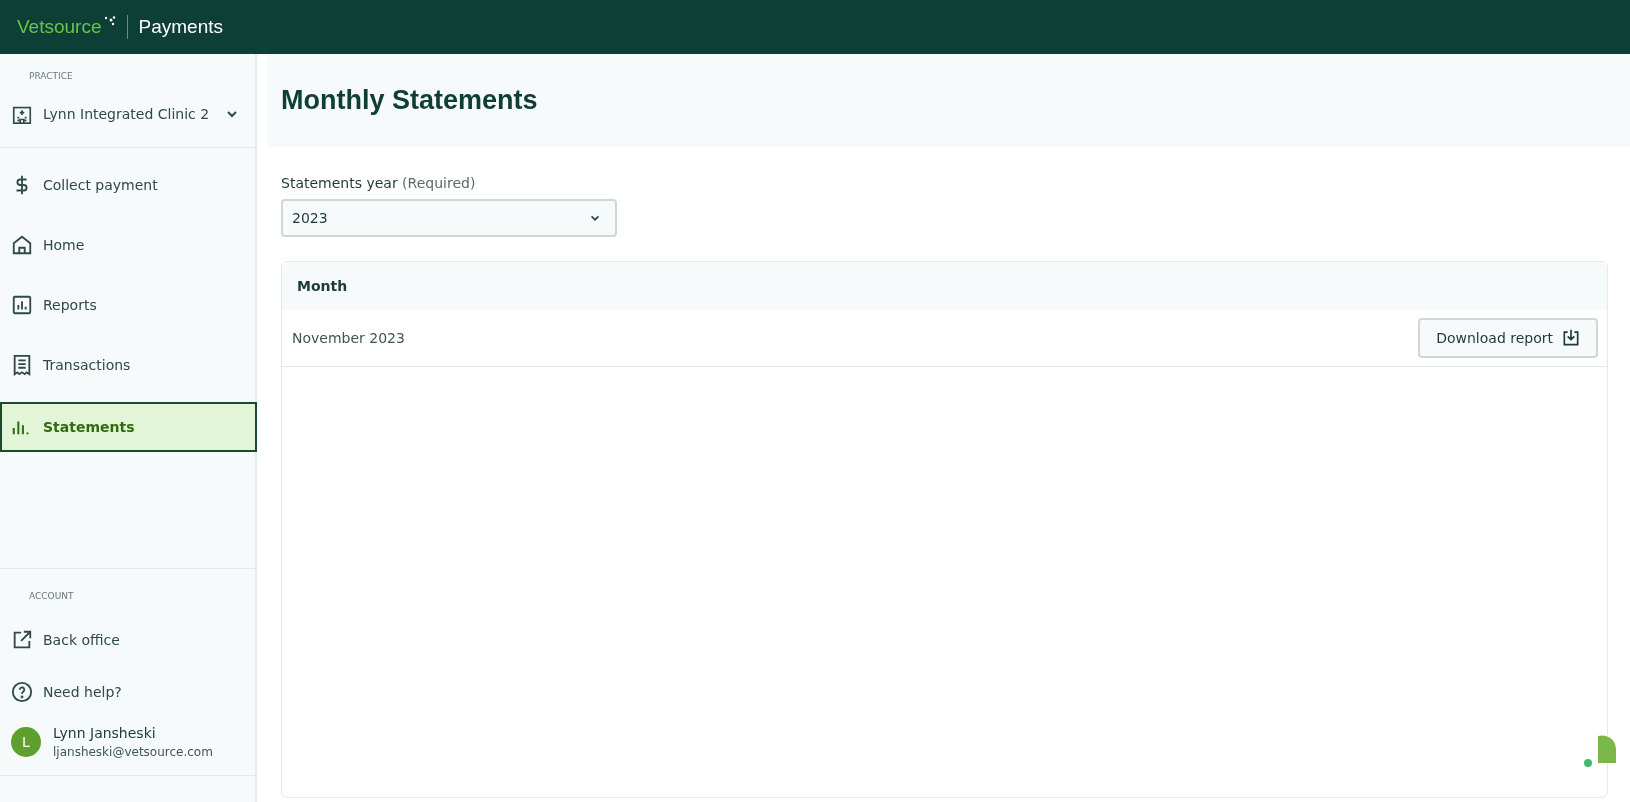  What do you see at coordinates (22, 365) in the screenshot?
I see `receipt-icon` at bounding box center [22, 365].